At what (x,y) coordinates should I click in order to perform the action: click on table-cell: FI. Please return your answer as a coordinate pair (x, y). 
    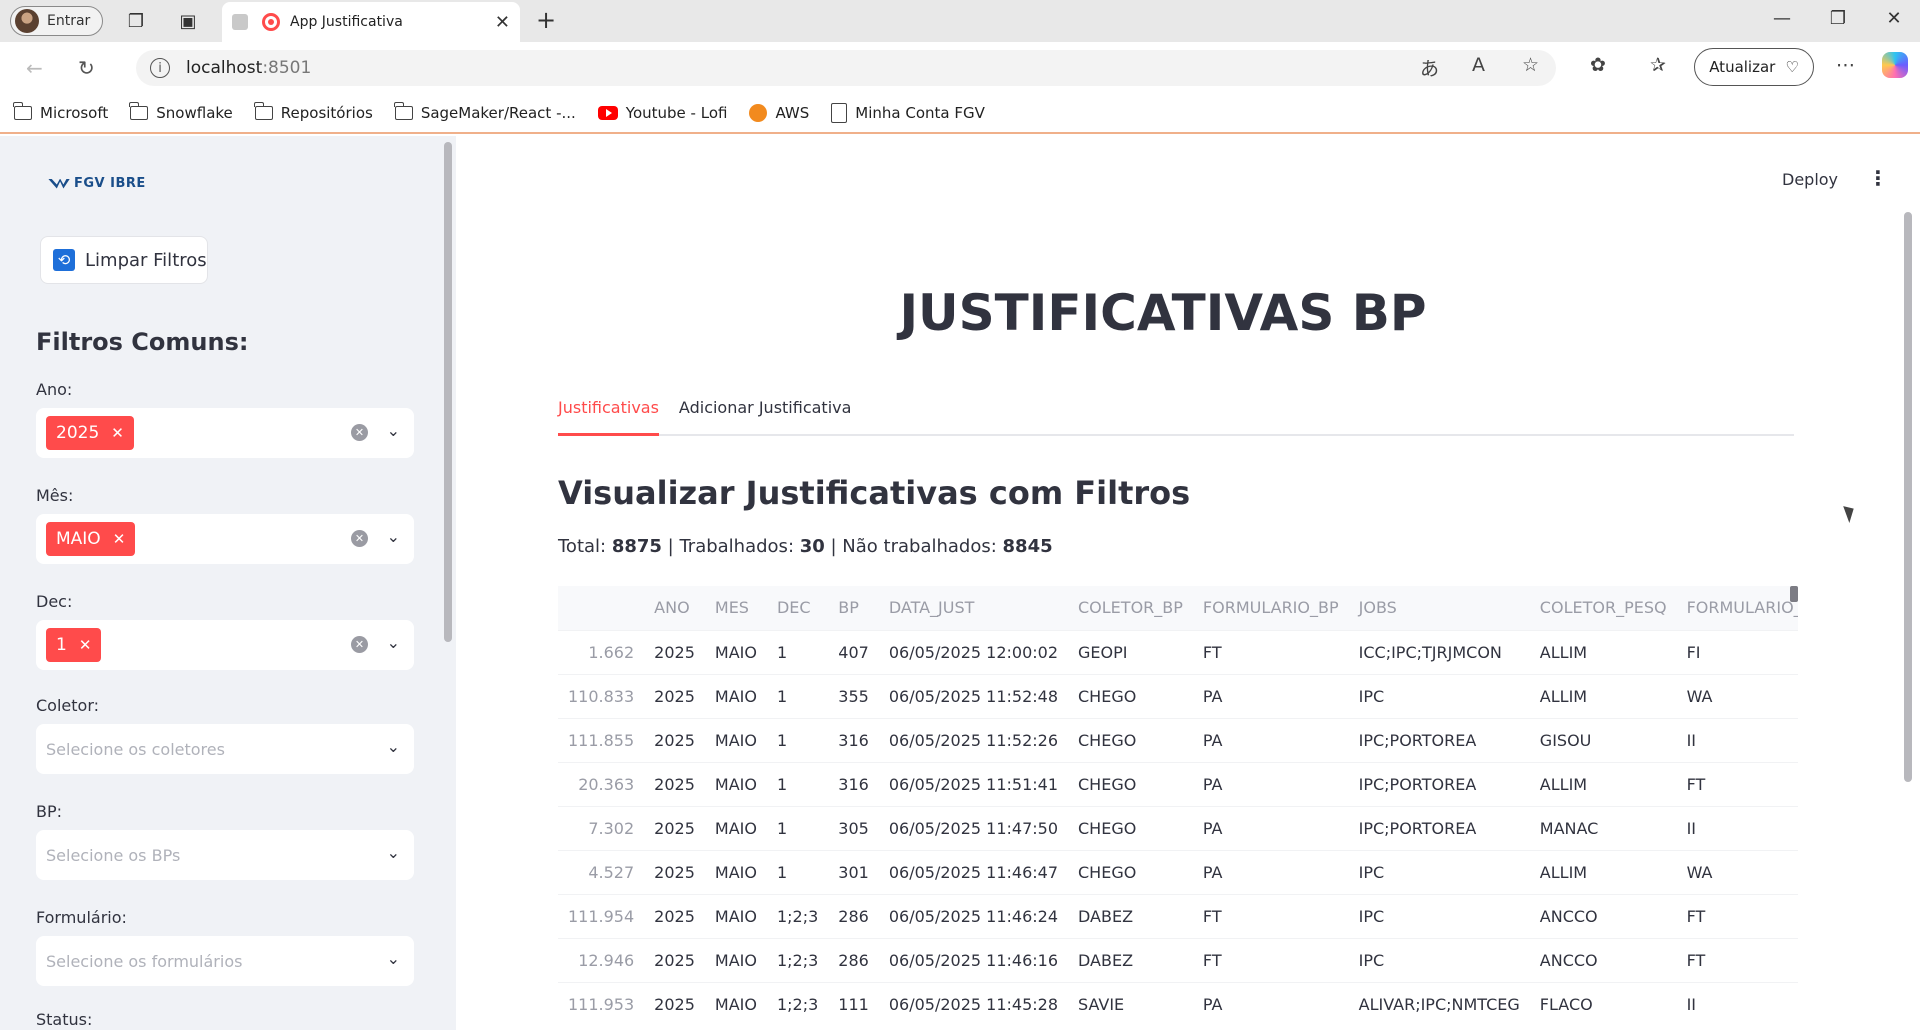
    Looking at the image, I should click on (1737, 651).